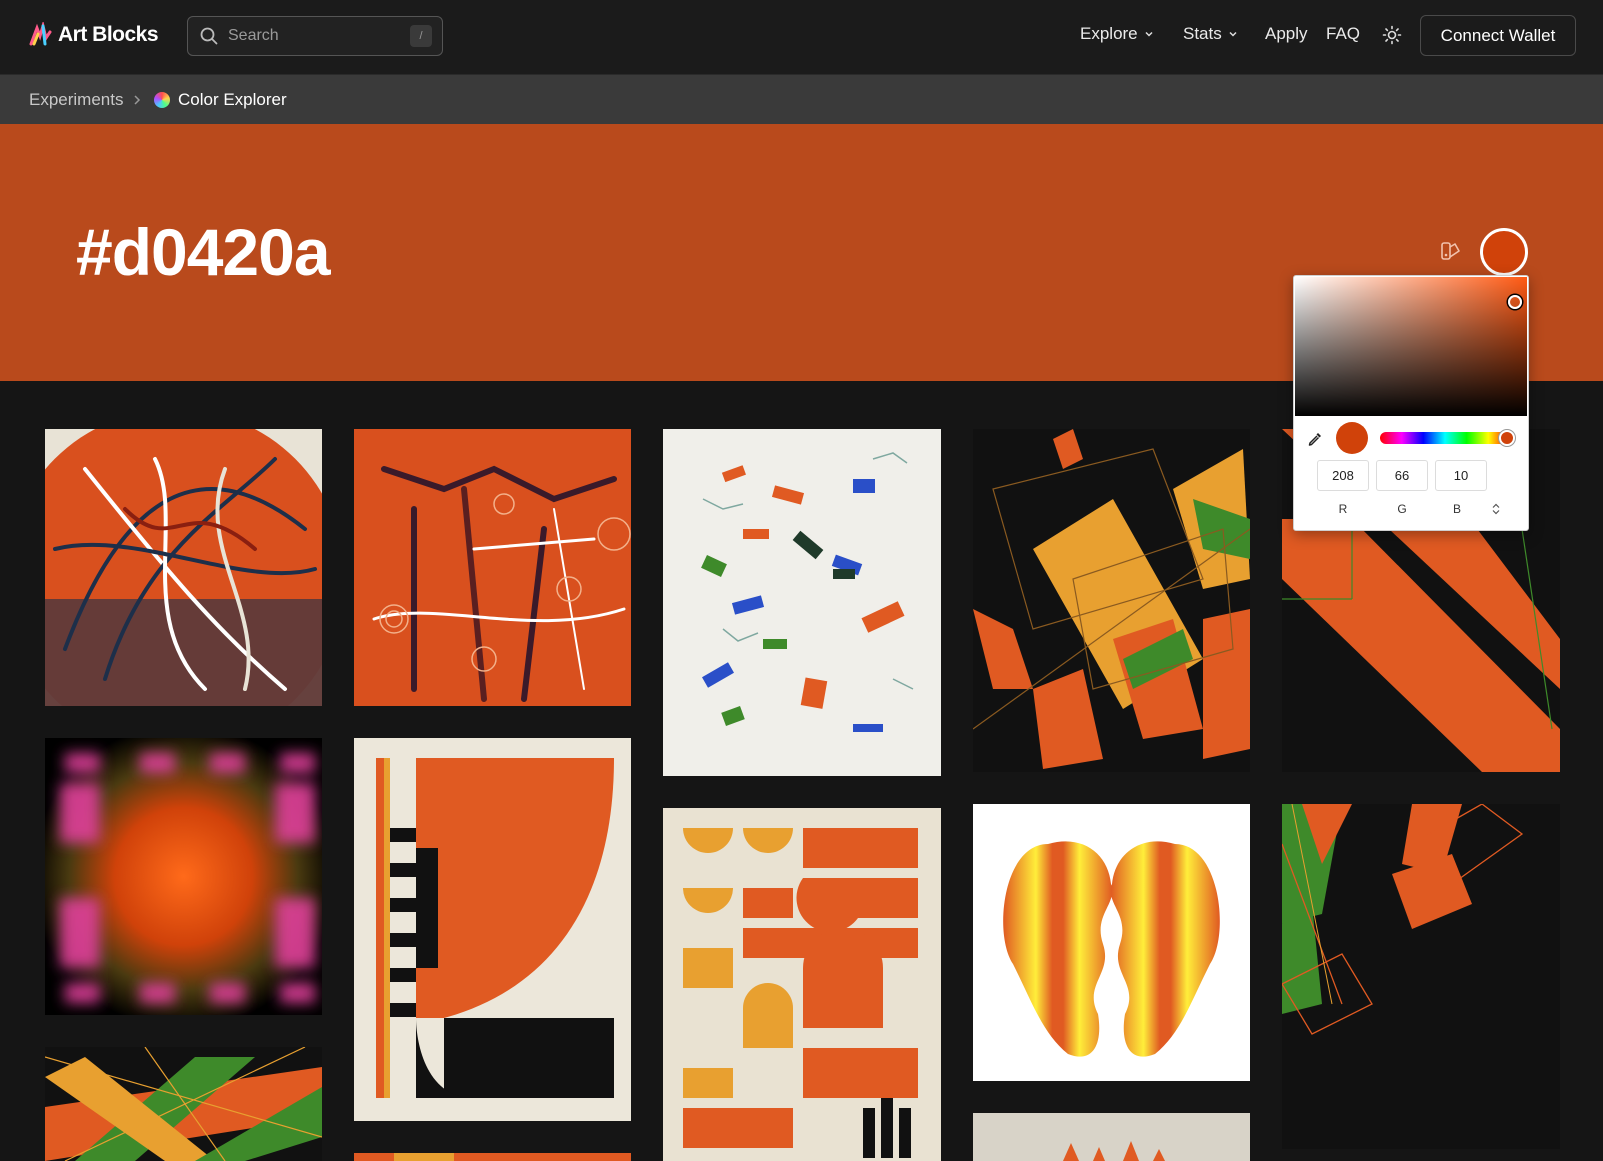 This screenshot has width=1603, height=1161. What do you see at coordinates (1315, 439) in the screenshot?
I see `eyedropper-icon` at bounding box center [1315, 439].